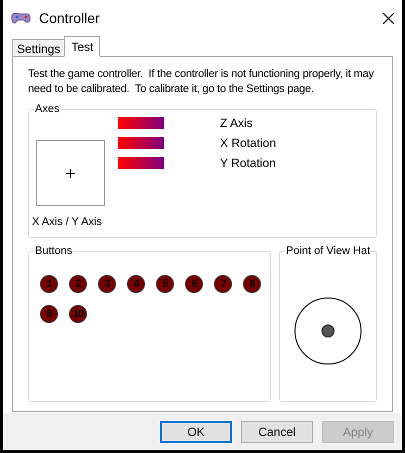 This screenshot has width=405, height=453. Describe the element at coordinates (136, 284) in the screenshot. I see `button-indicator: 4` at that location.